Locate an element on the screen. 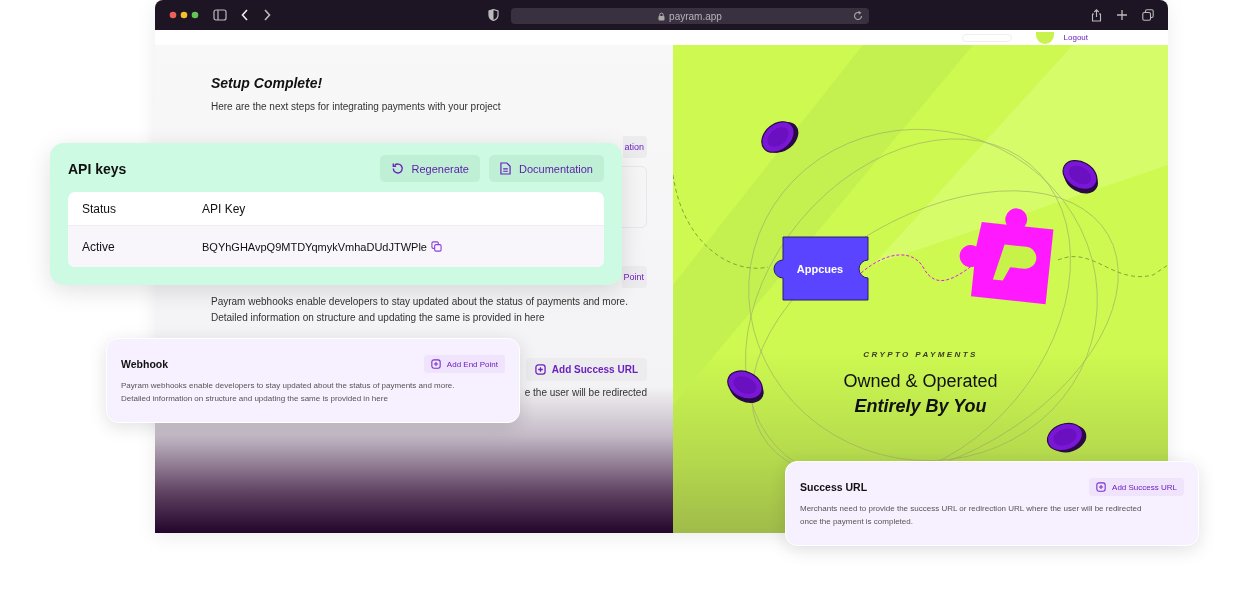 This screenshot has height=600, width=1249. logout-link: Logout is located at coordinates (1075, 37).